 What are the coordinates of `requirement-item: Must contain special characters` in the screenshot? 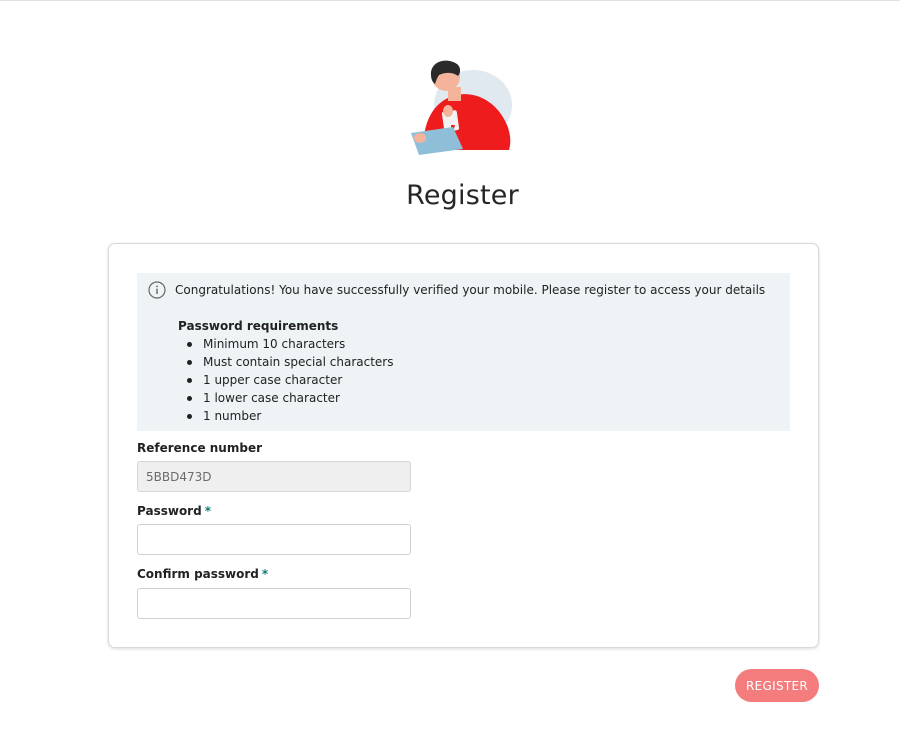 It's located at (290, 363).